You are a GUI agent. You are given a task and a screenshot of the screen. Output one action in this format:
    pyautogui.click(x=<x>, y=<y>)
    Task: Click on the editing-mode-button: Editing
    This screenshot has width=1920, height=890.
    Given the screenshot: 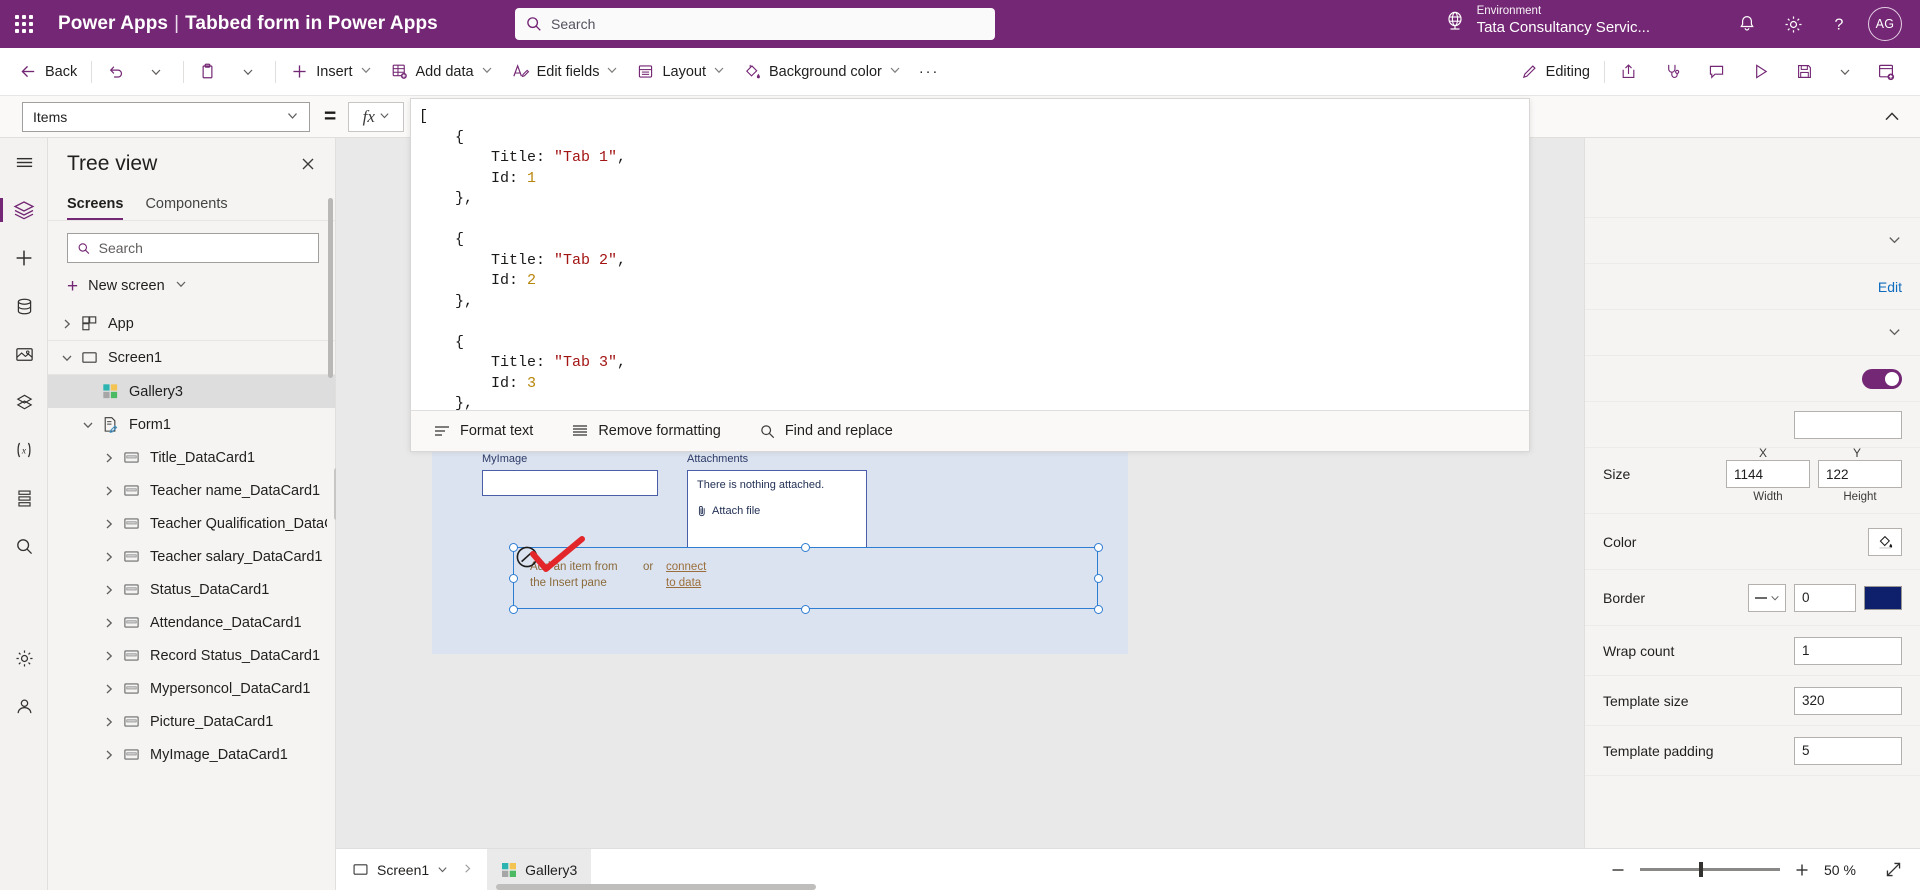 What is the action you would take?
    pyautogui.click(x=1555, y=72)
    